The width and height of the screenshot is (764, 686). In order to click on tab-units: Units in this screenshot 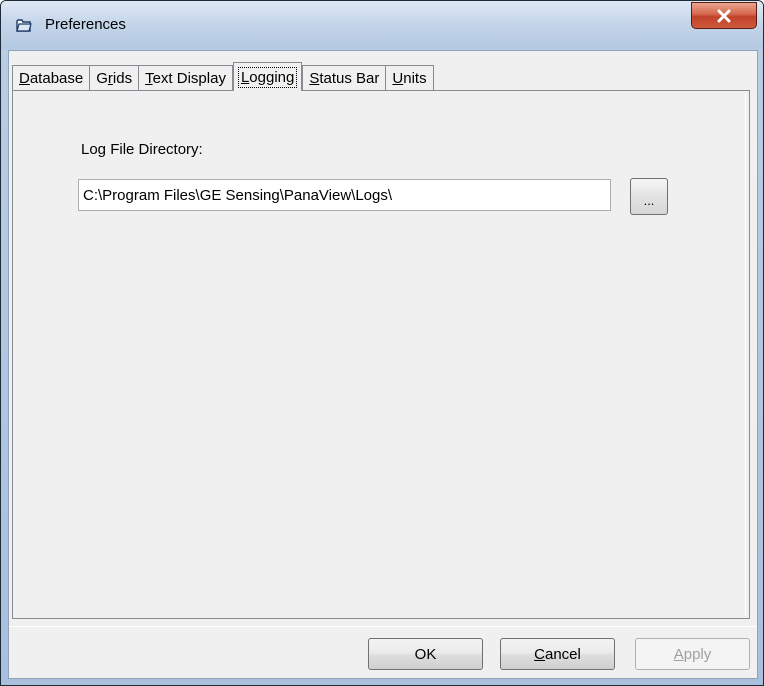, I will do `click(409, 78)`.